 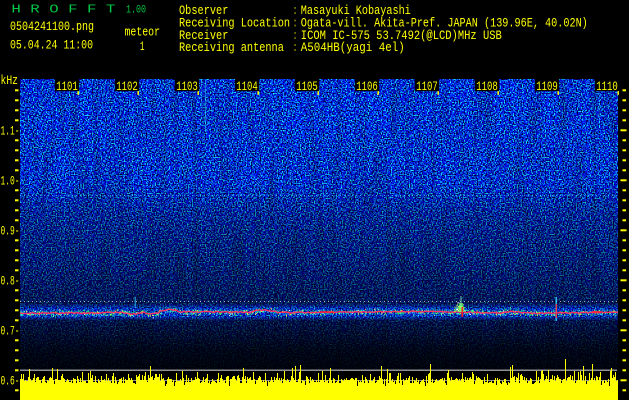 What do you see at coordinates (427, 86) in the screenshot?
I see `svg-text: 1107` at bounding box center [427, 86].